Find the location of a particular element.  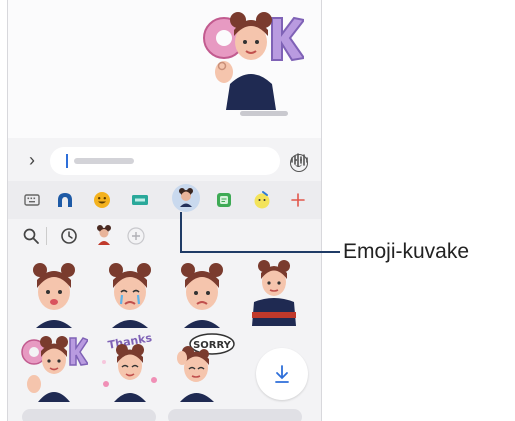

ar-emoji-avatar-icon is located at coordinates (186, 197).